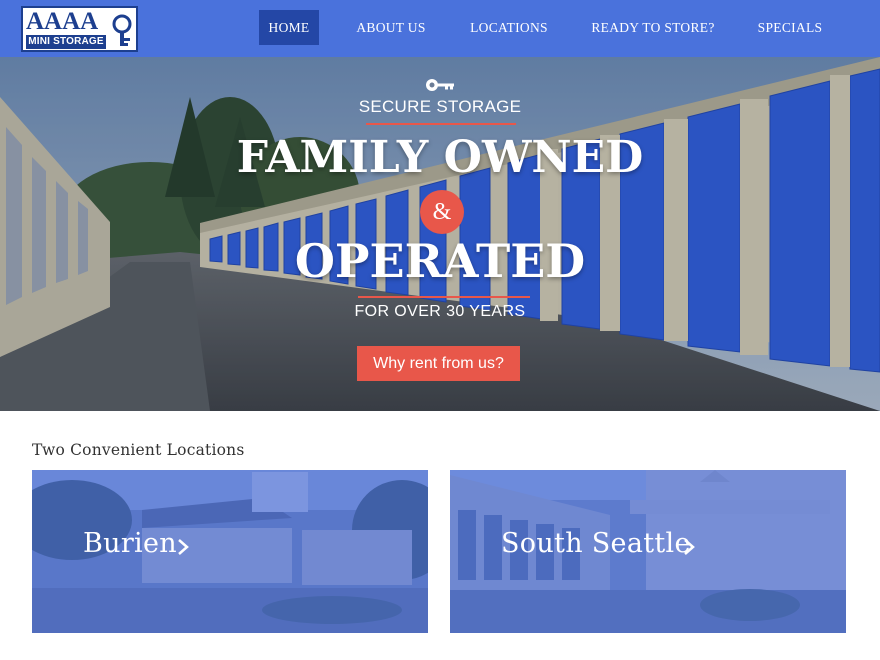 The width and height of the screenshot is (880, 660). I want to click on hero-headline-2: OPERATED, so click(440, 261).